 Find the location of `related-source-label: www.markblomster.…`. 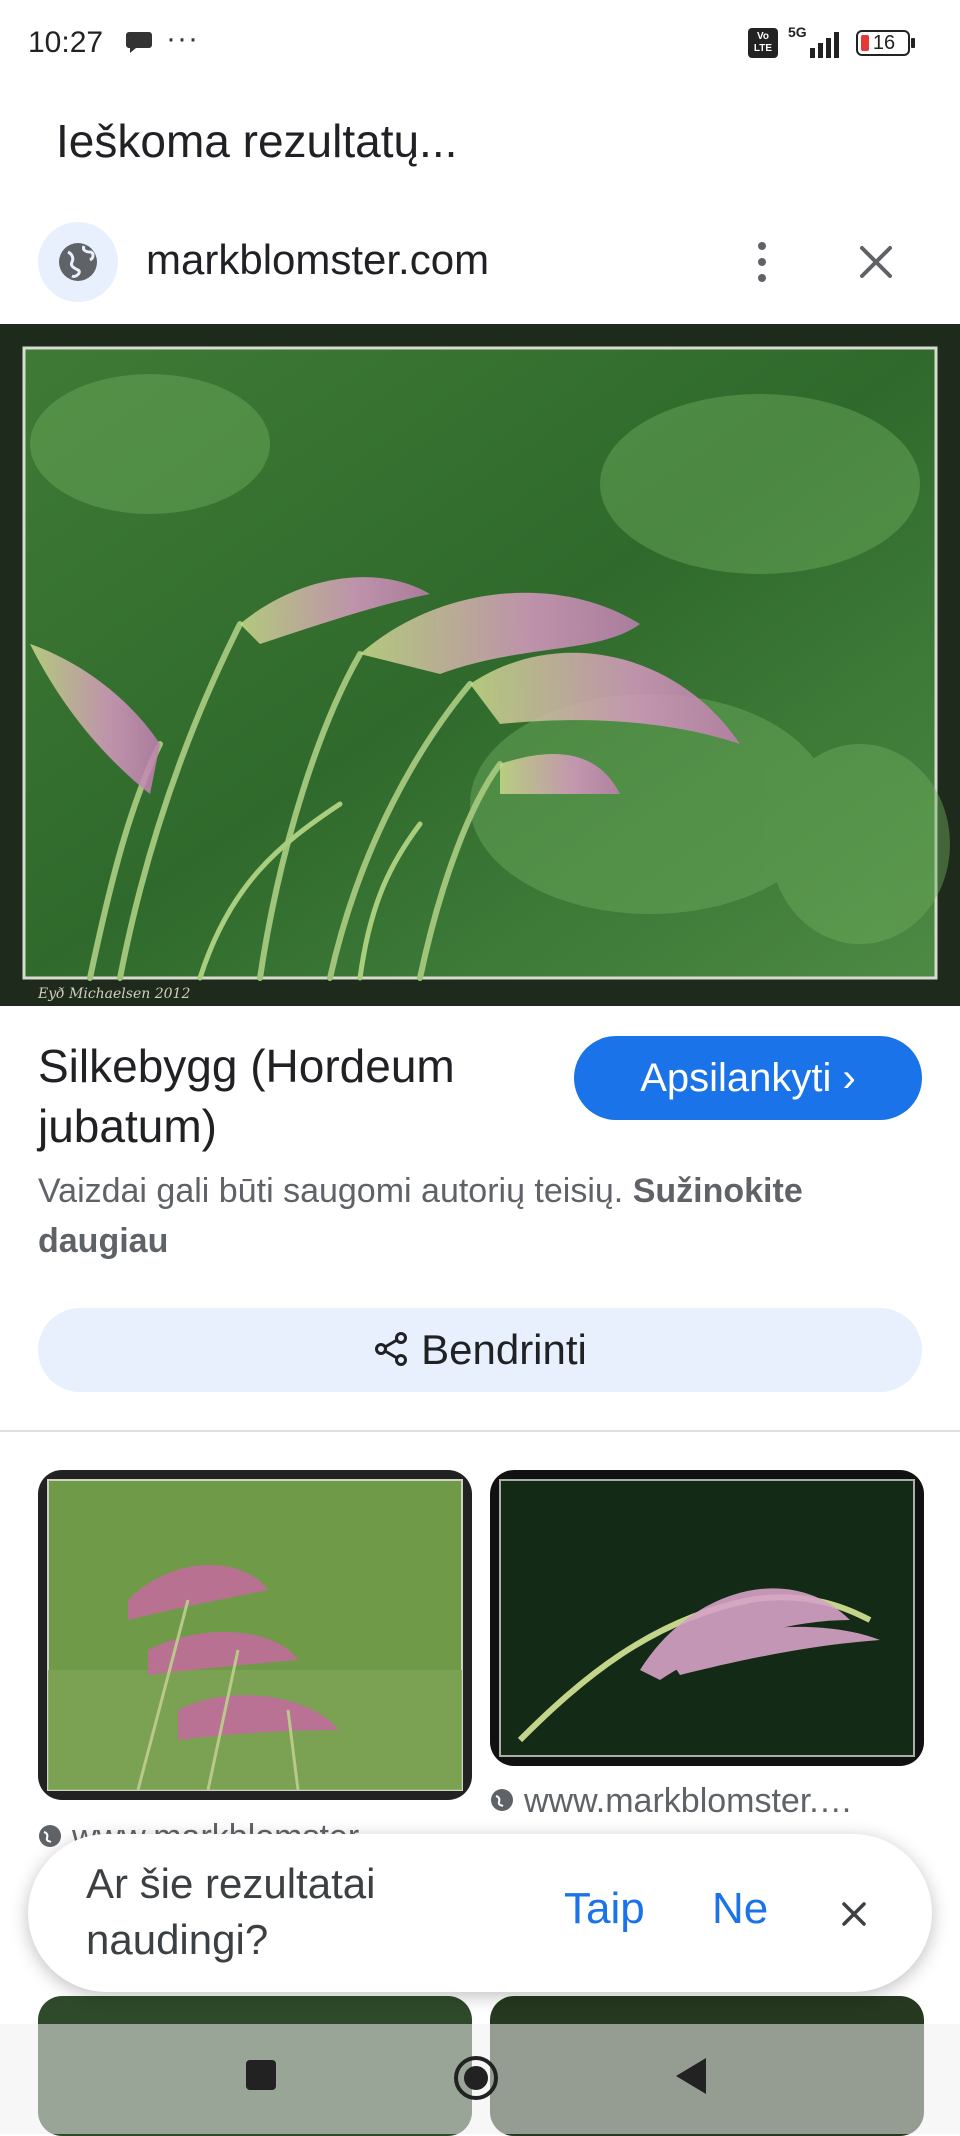

related-source-label: www.markblomster.… is located at coordinates (688, 1801).